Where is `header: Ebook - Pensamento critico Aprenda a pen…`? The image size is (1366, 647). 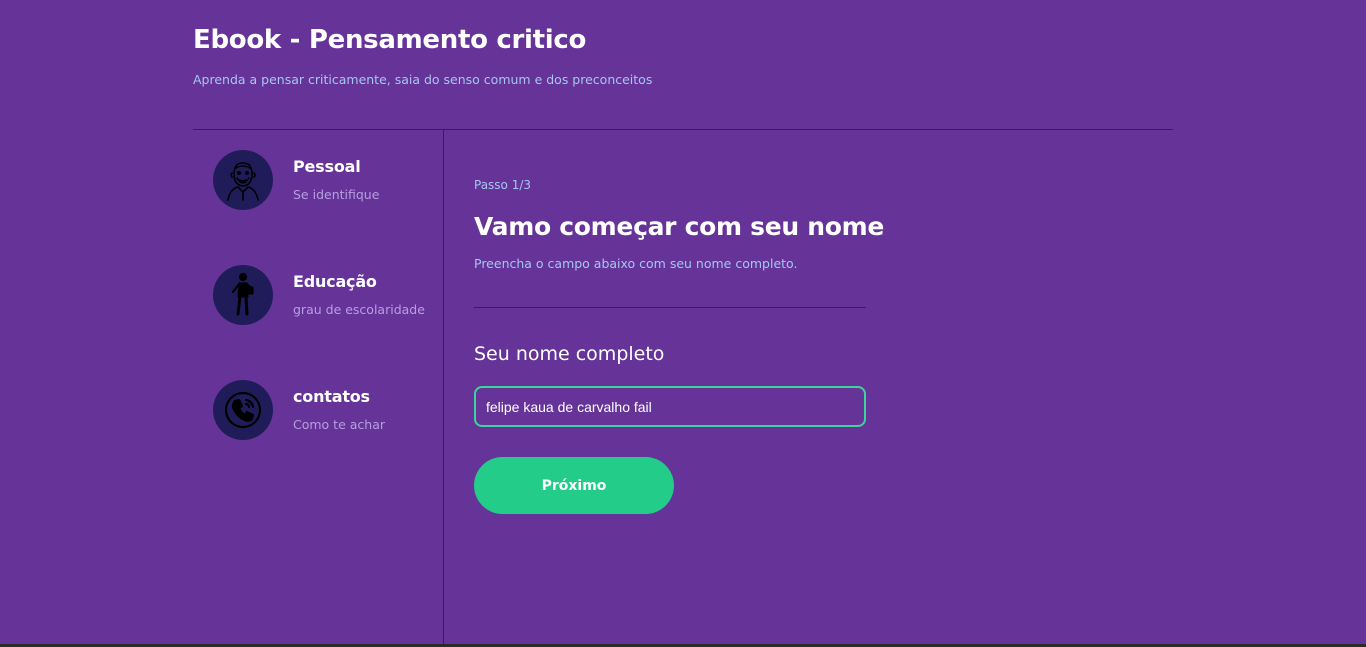
header: Ebook - Pensamento critico Aprenda a pen… is located at coordinates (422, 55).